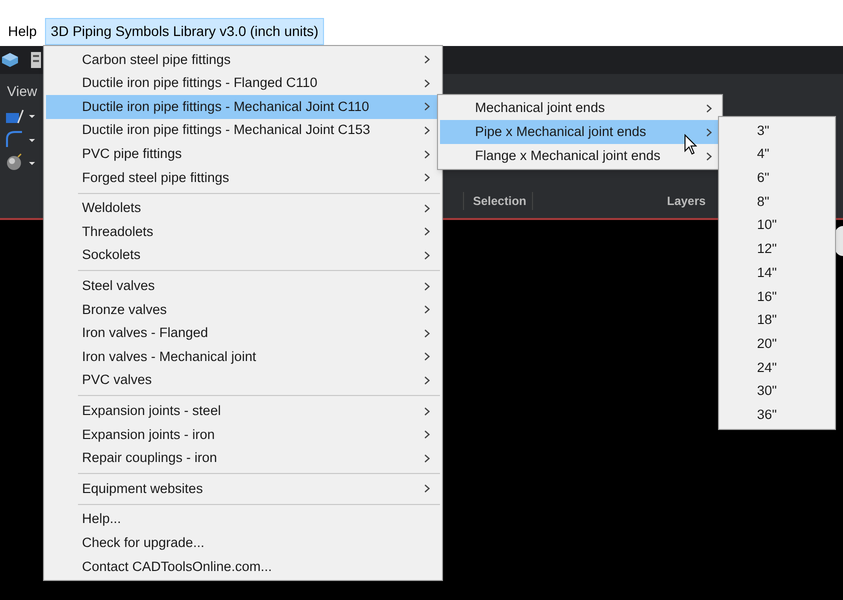 This screenshot has width=843, height=600. Describe the element at coordinates (243, 208) in the screenshot. I see `menu-item: Weldolets` at that location.